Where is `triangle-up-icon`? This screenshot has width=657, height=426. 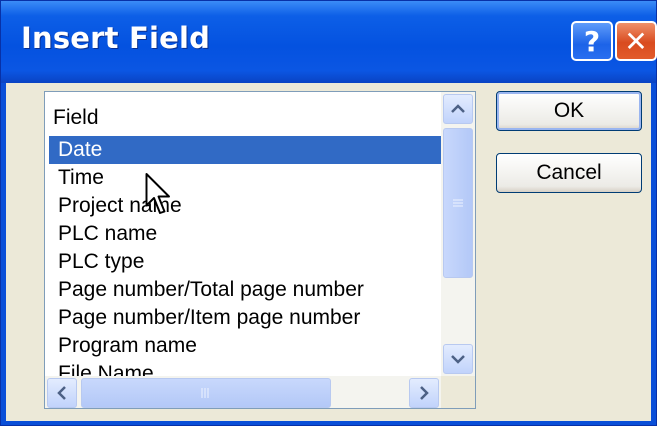 triangle-up-icon is located at coordinates (458, 108).